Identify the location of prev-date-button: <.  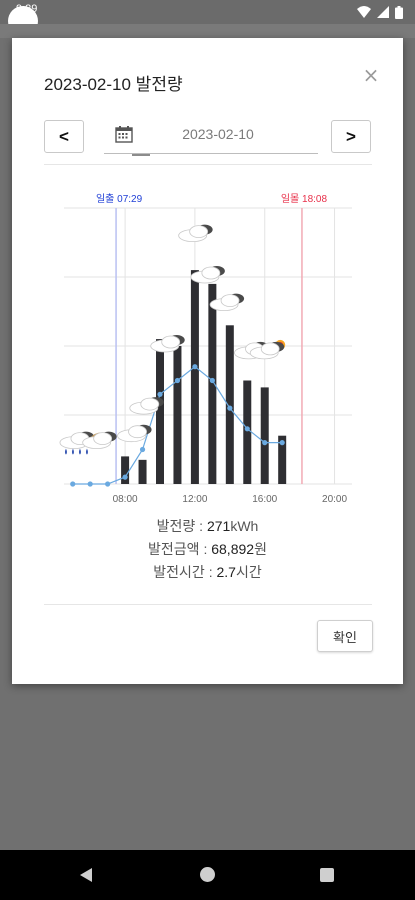
(64, 136).